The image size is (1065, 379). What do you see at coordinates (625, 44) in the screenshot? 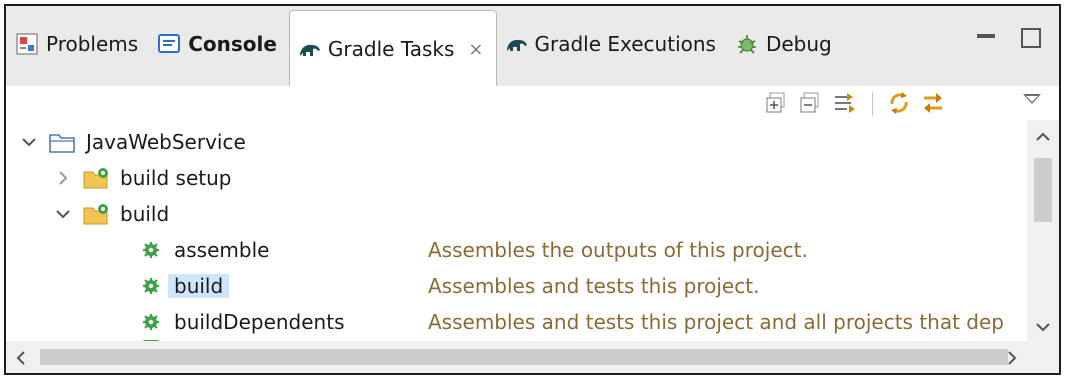
I see `tab-label: Gradle Executions` at bounding box center [625, 44].